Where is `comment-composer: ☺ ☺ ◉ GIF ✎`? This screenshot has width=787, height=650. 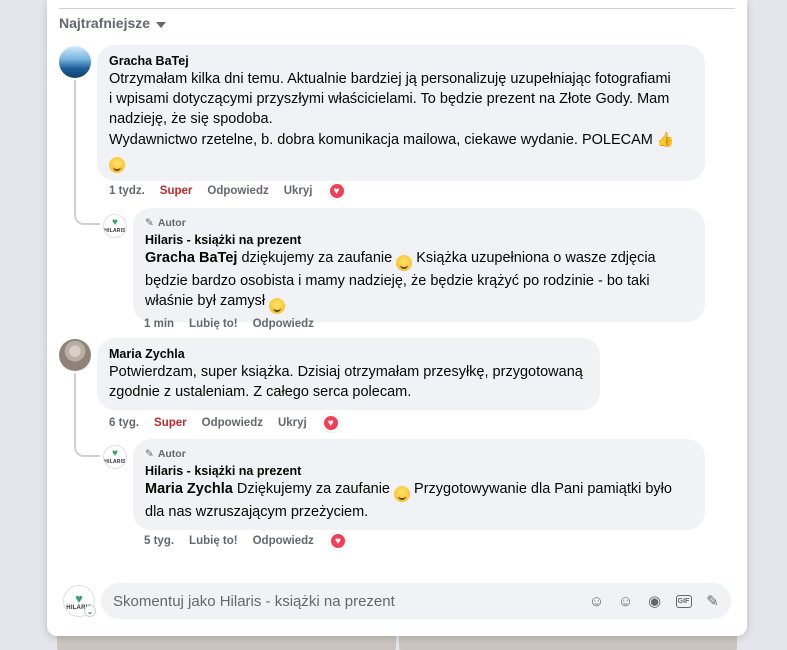
comment-composer: ☺ ☺ ◉ GIF ✎ is located at coordinates (416, 601).